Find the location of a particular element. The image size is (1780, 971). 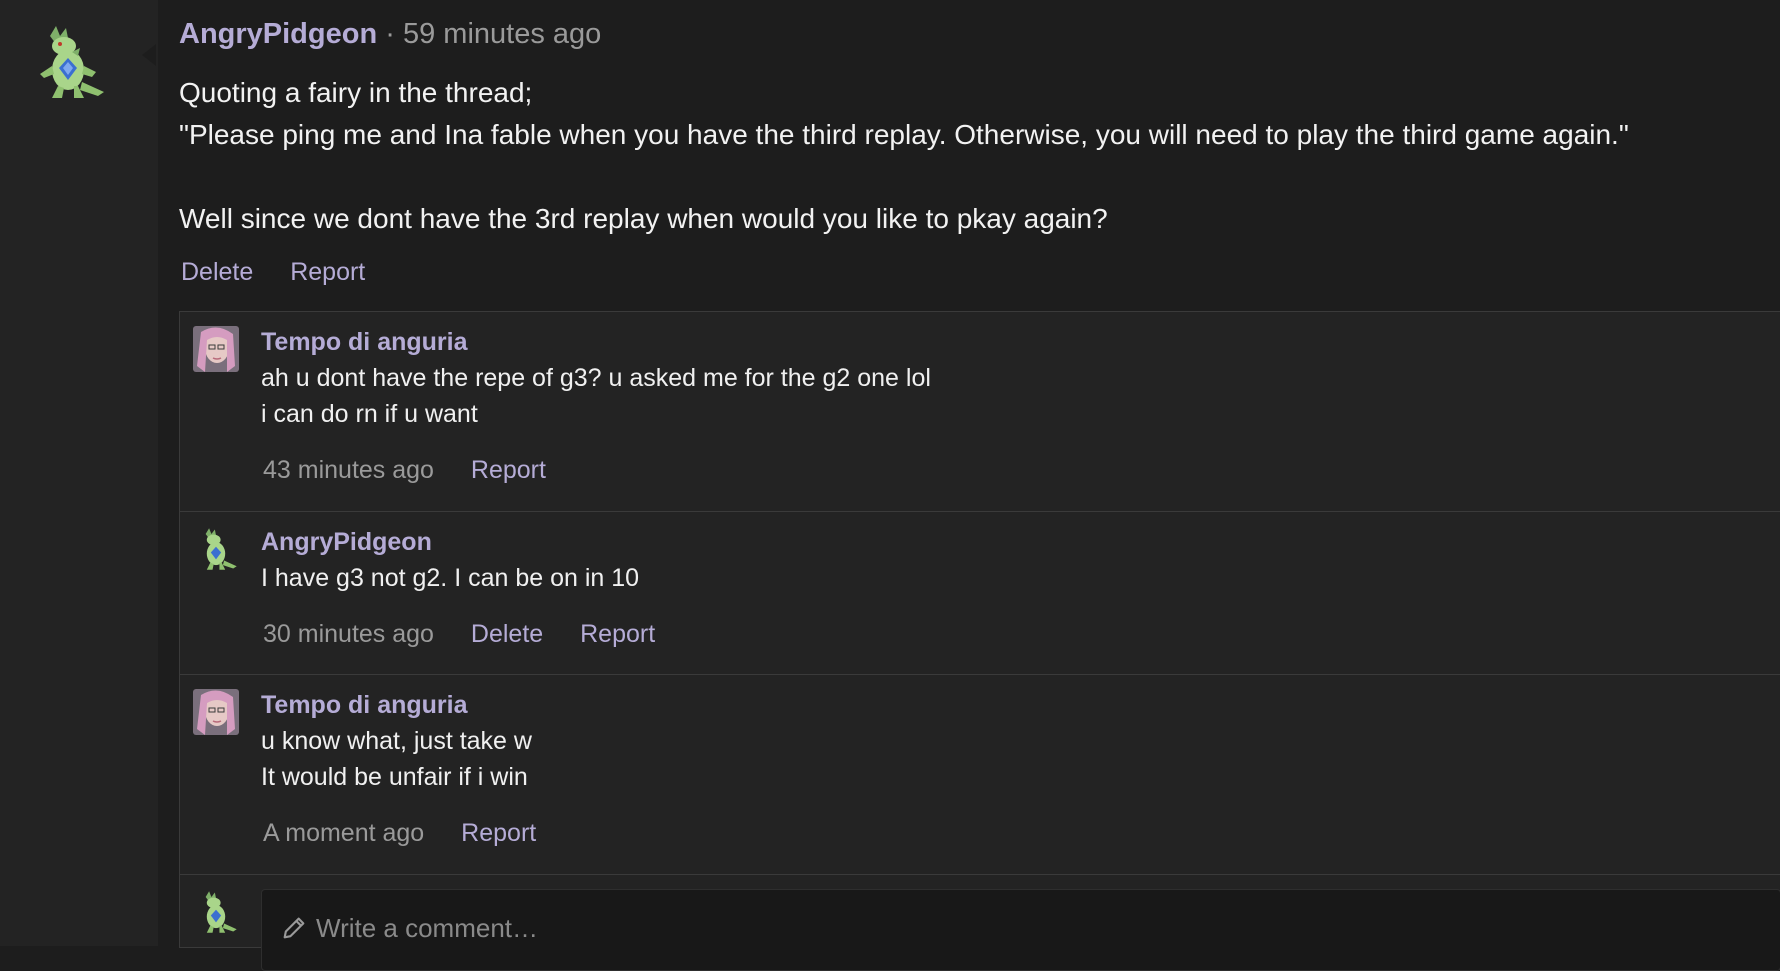

reply-text: I have g3 not g2. I can be on in 10 is located at coordinates (450, 578).